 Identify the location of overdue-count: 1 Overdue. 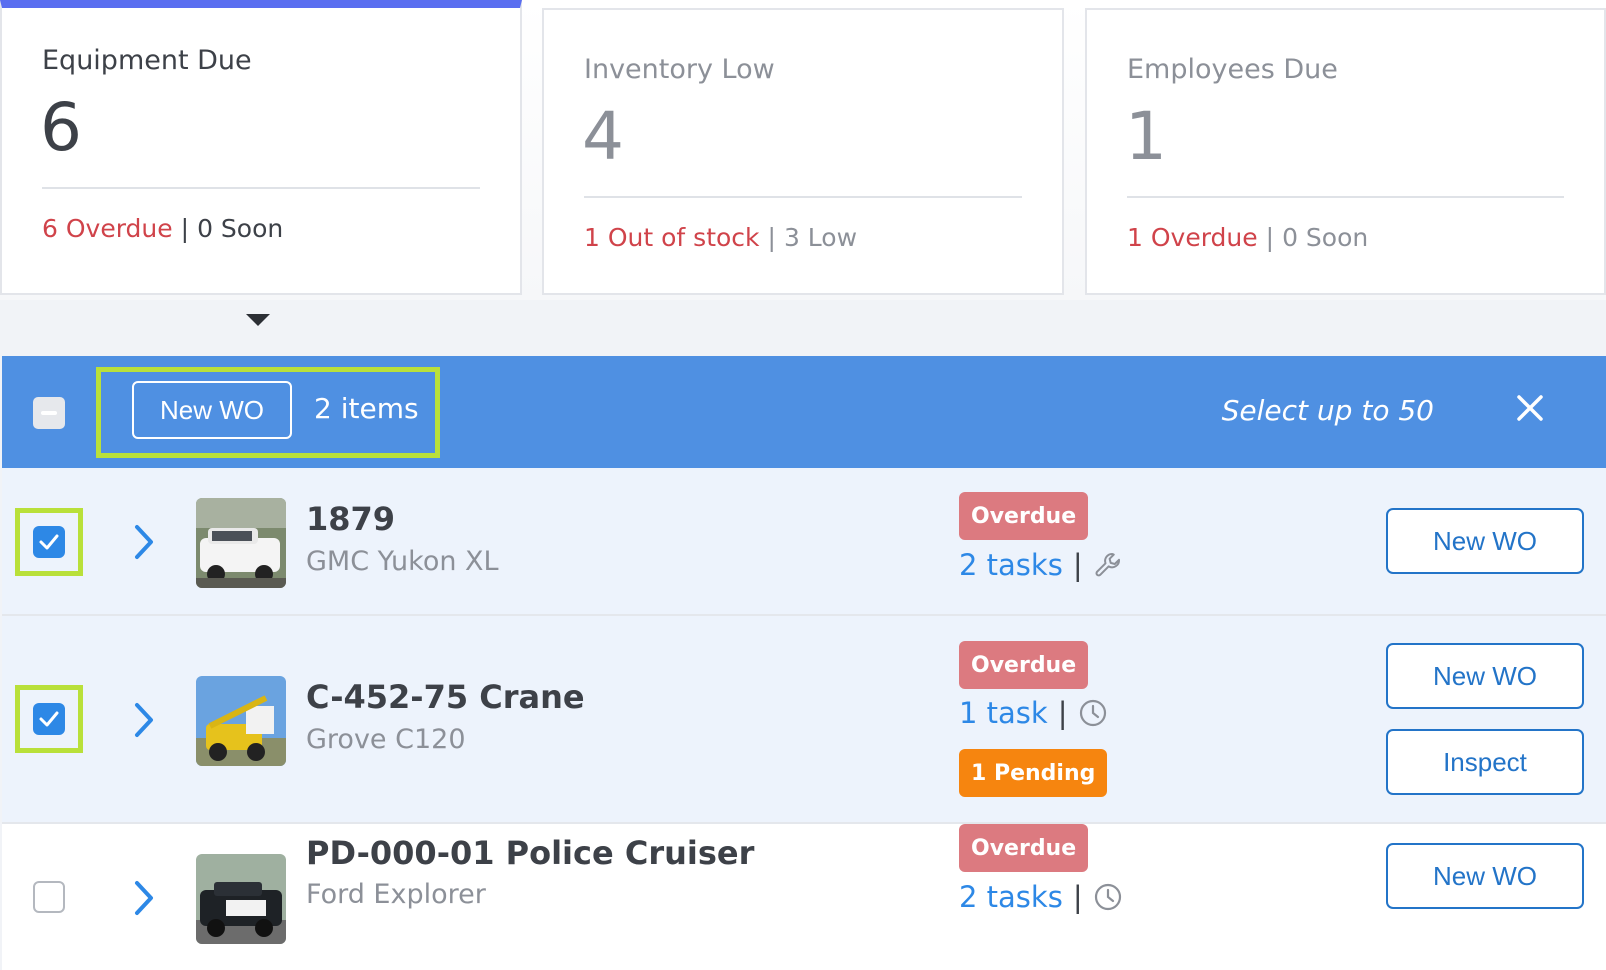
(1192, 237).